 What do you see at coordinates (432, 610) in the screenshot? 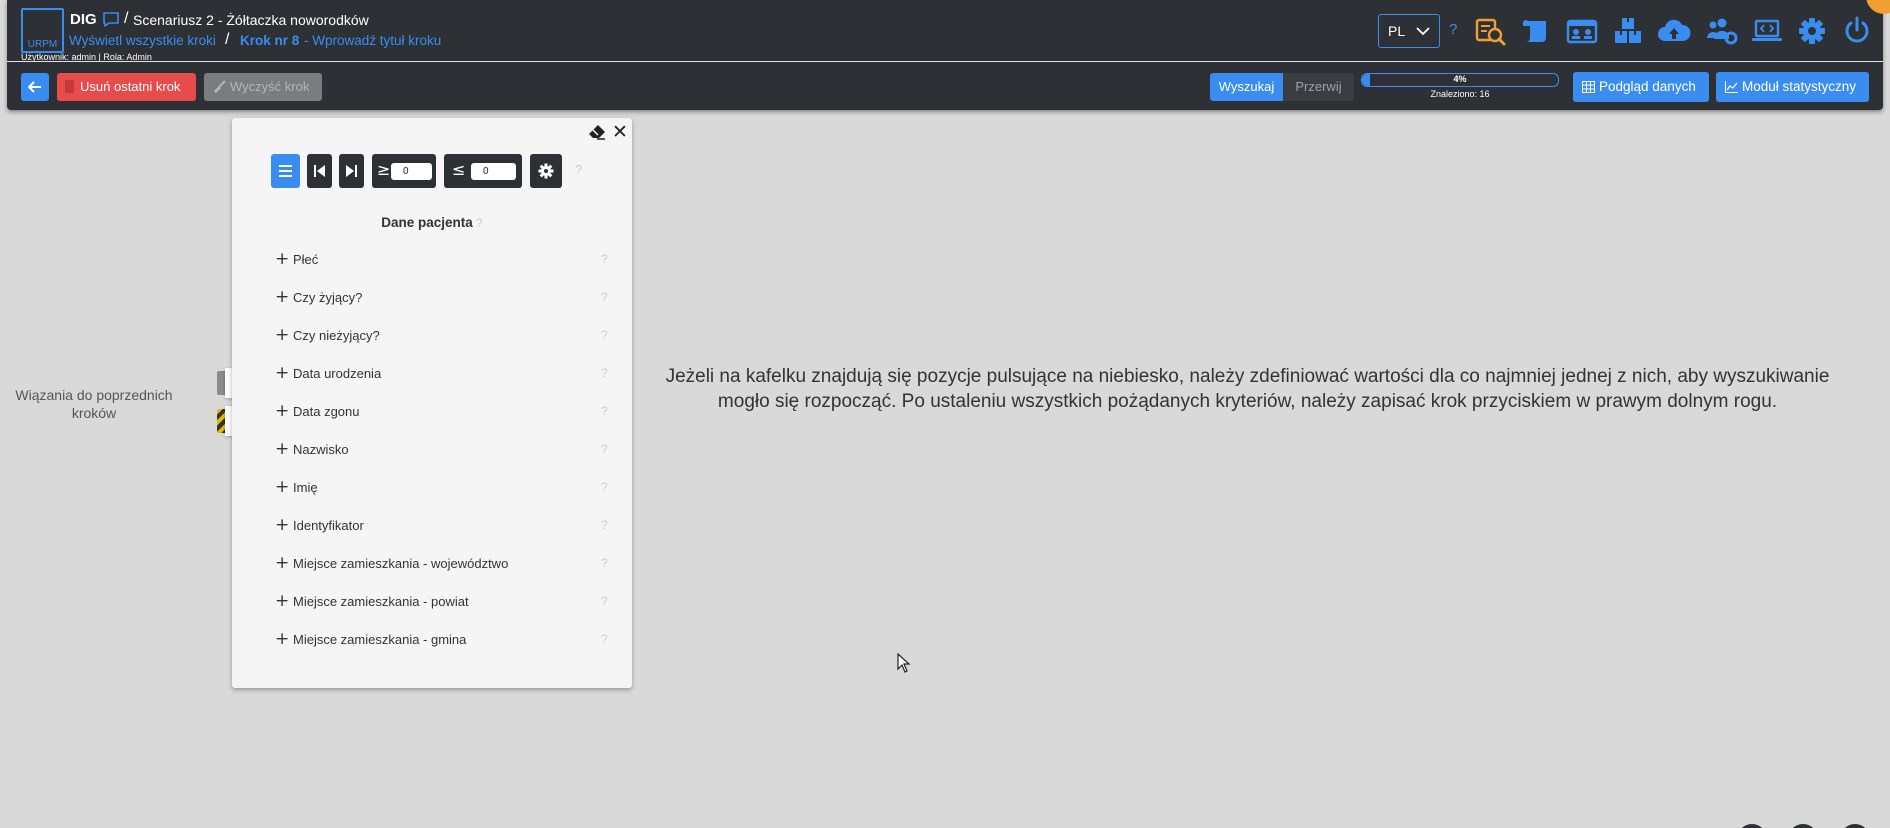
I see `field-powiat: + Miejsce zamieszkania - powiat?` at bounding box center [432, 610].